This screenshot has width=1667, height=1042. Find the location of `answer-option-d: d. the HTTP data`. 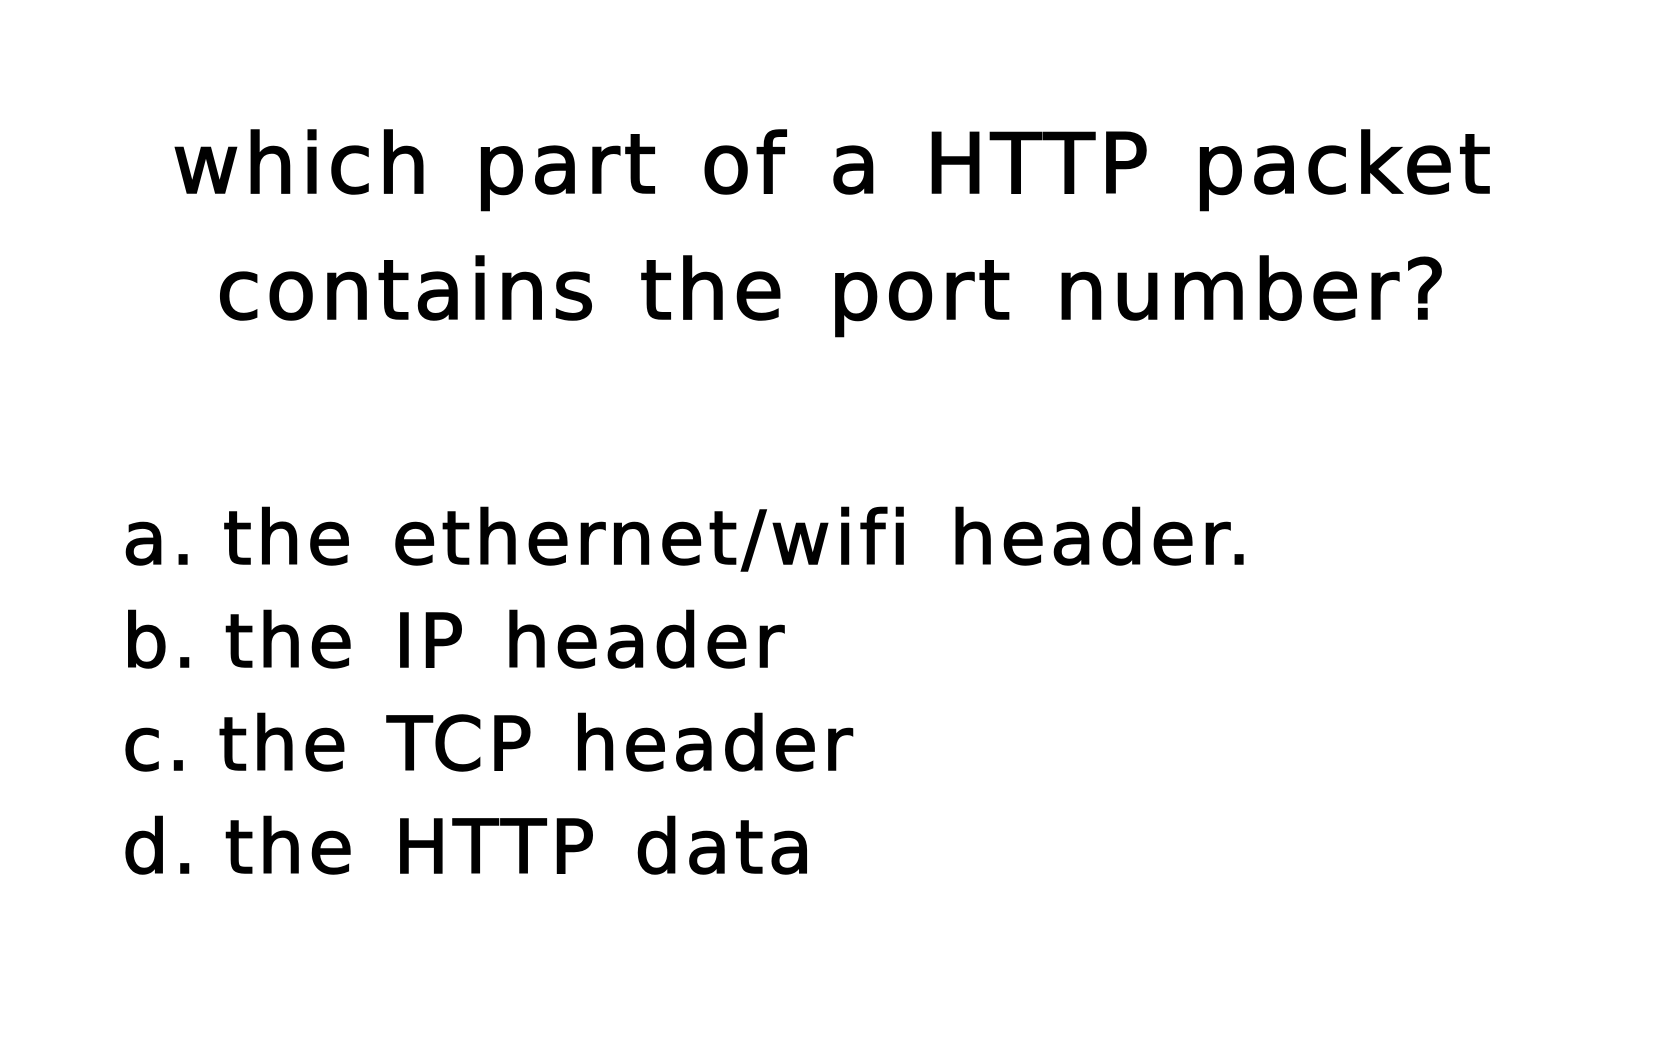

answer-option-d: d. the HTTP data is located at coordinates (688, 848).